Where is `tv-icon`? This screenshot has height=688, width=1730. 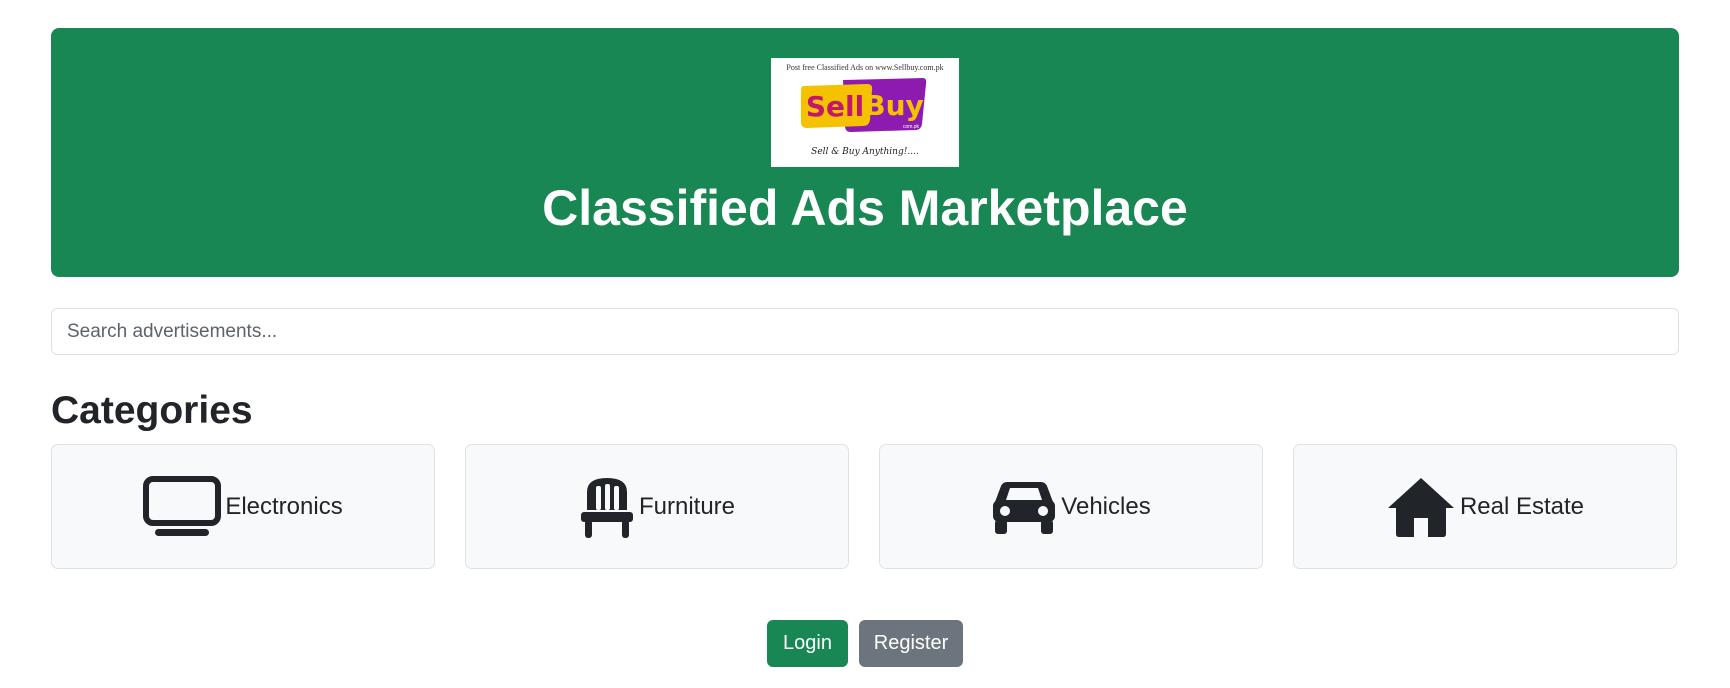 tv-icon is located at coordinates (182, 506).